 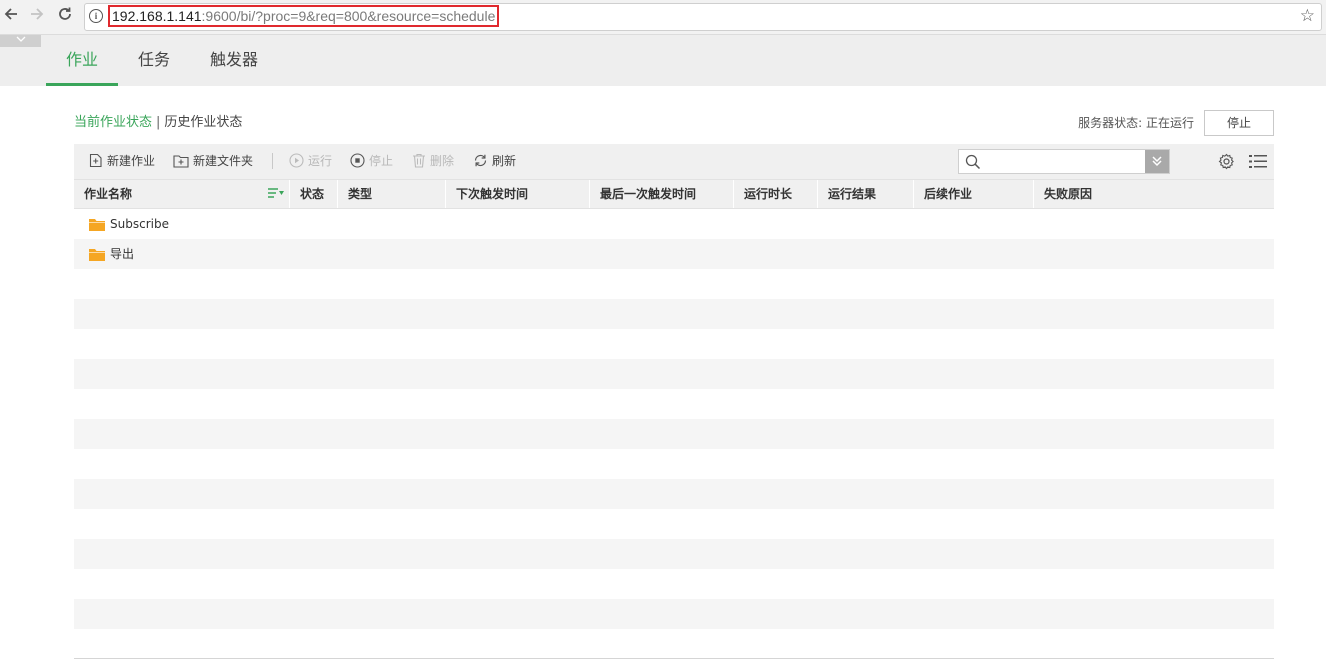 What do you see at coordinates (203, 122) in the screenshot?
I see `history-job-status-link: 历史作业状态` at bounding box center [203, 122].